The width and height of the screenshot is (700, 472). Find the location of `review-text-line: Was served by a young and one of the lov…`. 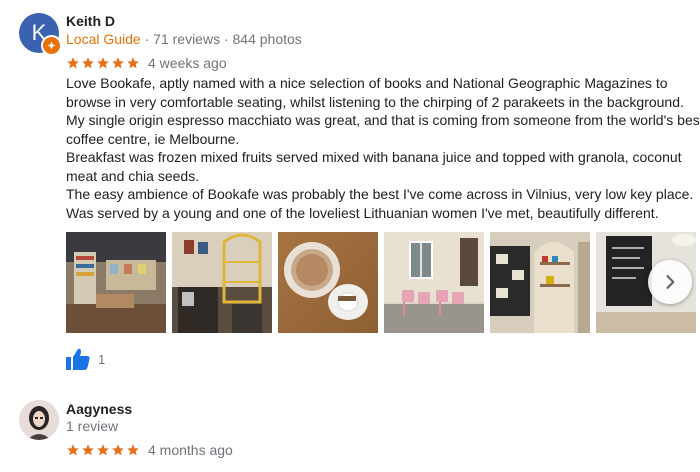

review-text-line: Was served by a young and one of the lov… is located at coordinates (362, 212).